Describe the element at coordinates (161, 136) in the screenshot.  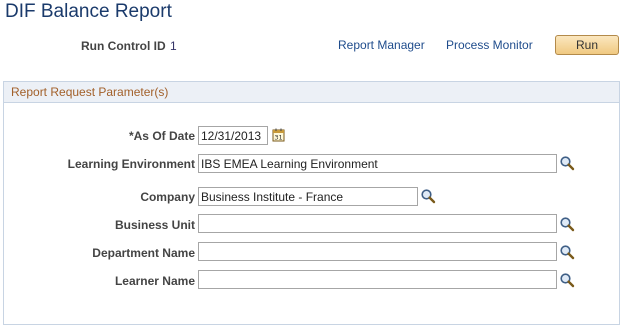
I see `as-of-date-label: *As Of Date` at that location.